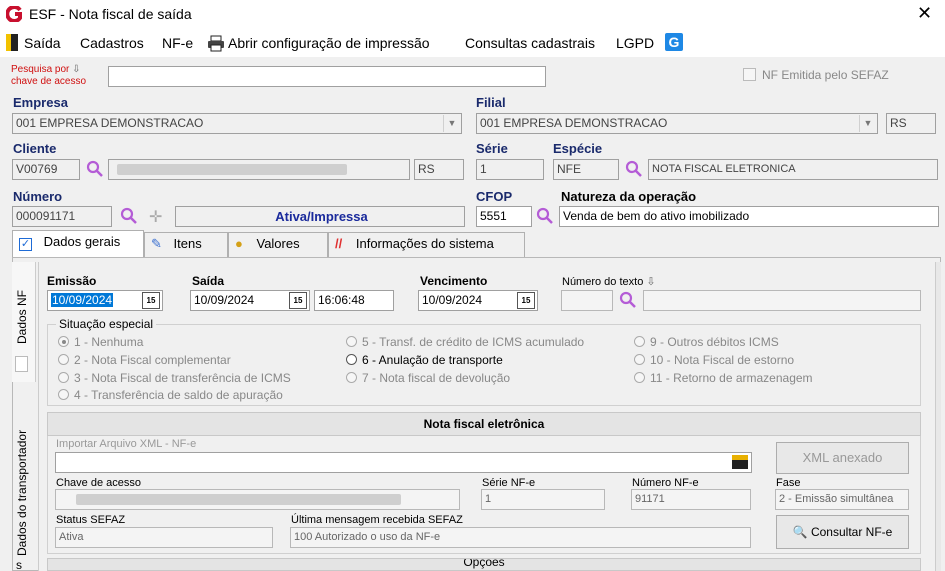 Image resolution: width=945 pixels, height=571 pixels. I want to click on menu-registrations: Cadastros, so click(112, 43).